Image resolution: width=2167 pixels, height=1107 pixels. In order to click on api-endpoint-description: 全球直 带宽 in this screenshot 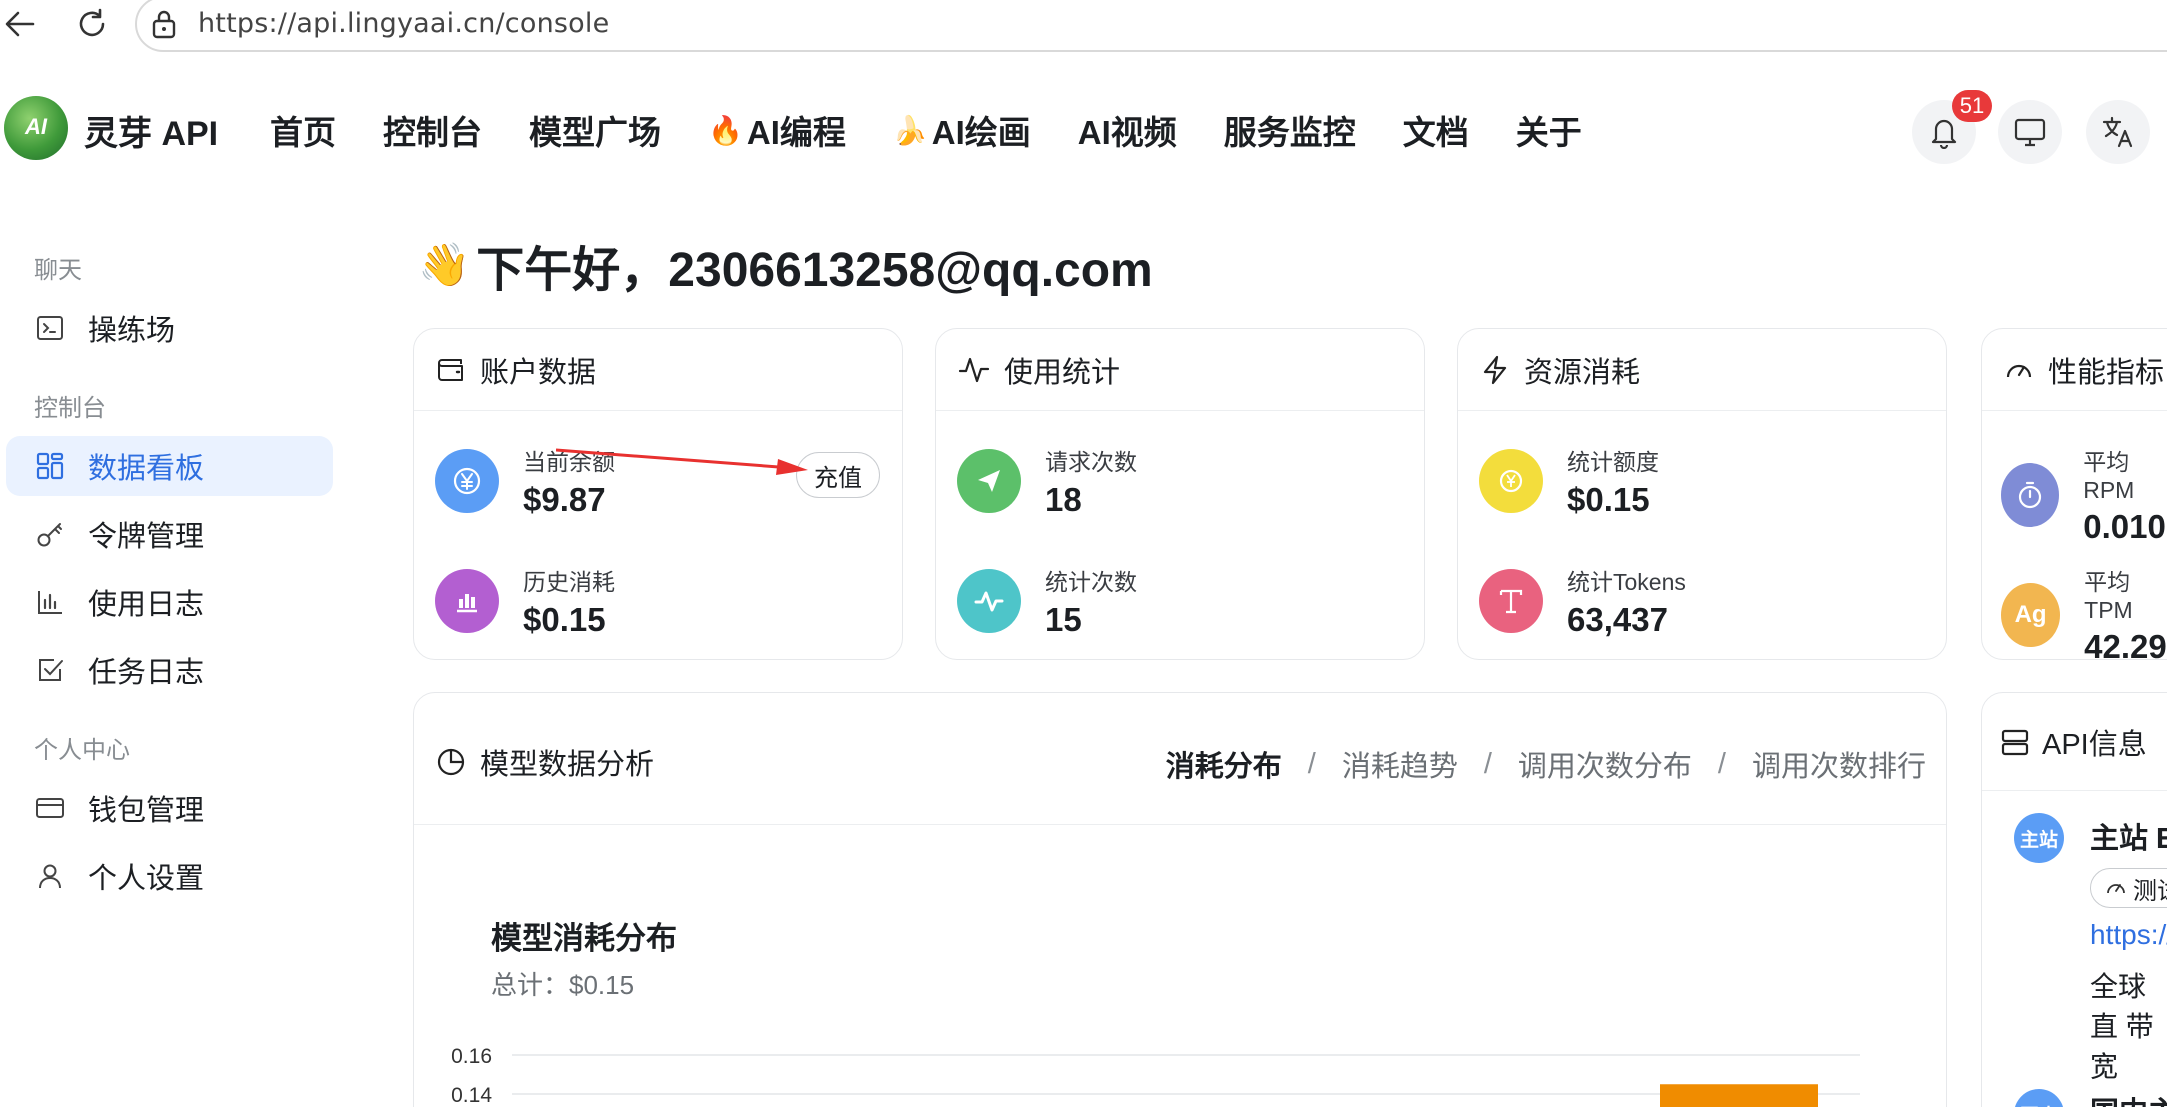, I will do `click(2122, 1026)`.